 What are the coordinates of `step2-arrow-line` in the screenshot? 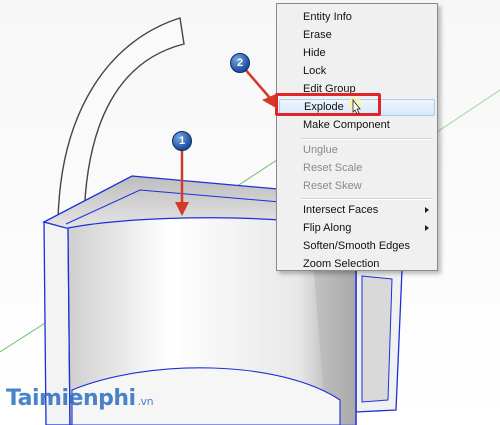 It's located at (257, 83).